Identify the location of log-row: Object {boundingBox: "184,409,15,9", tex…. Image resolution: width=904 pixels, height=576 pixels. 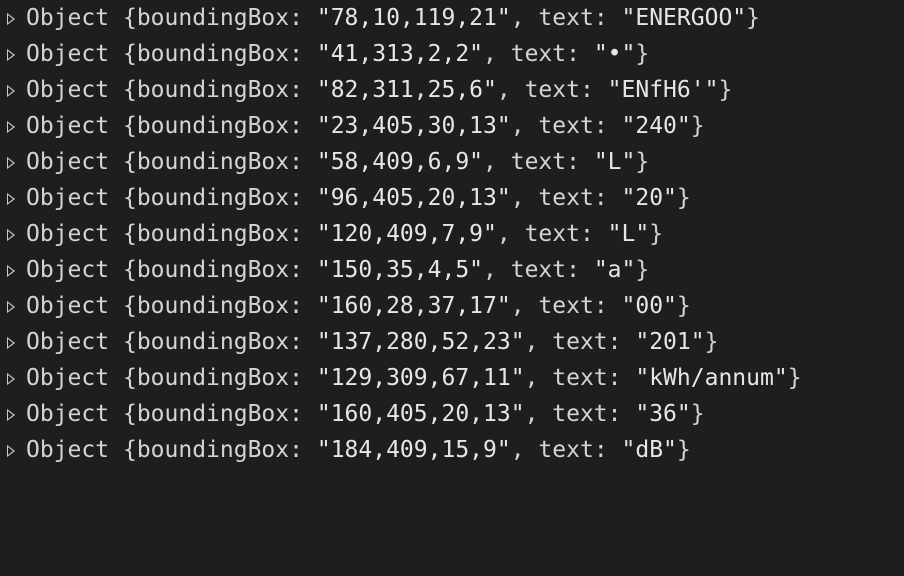
(452, 450).